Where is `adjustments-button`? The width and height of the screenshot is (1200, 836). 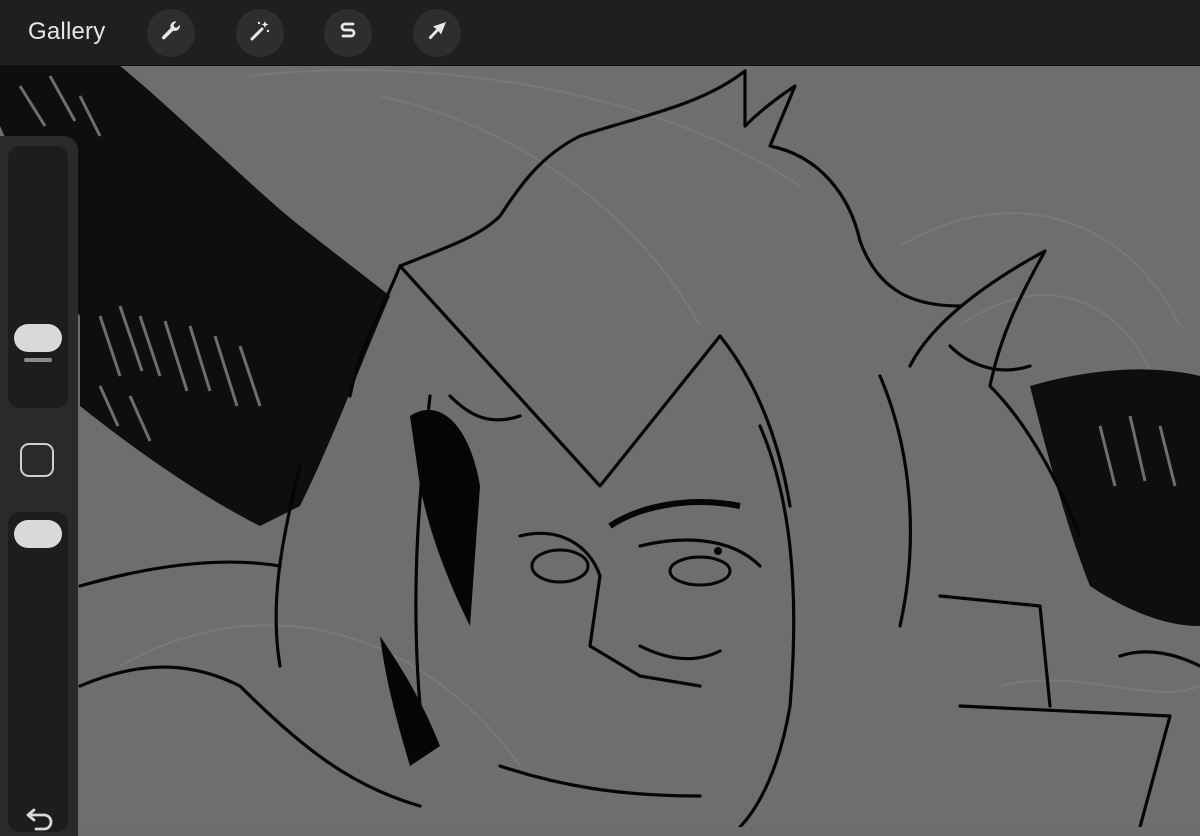
adjustments-button is located at coordinates (260, 33).